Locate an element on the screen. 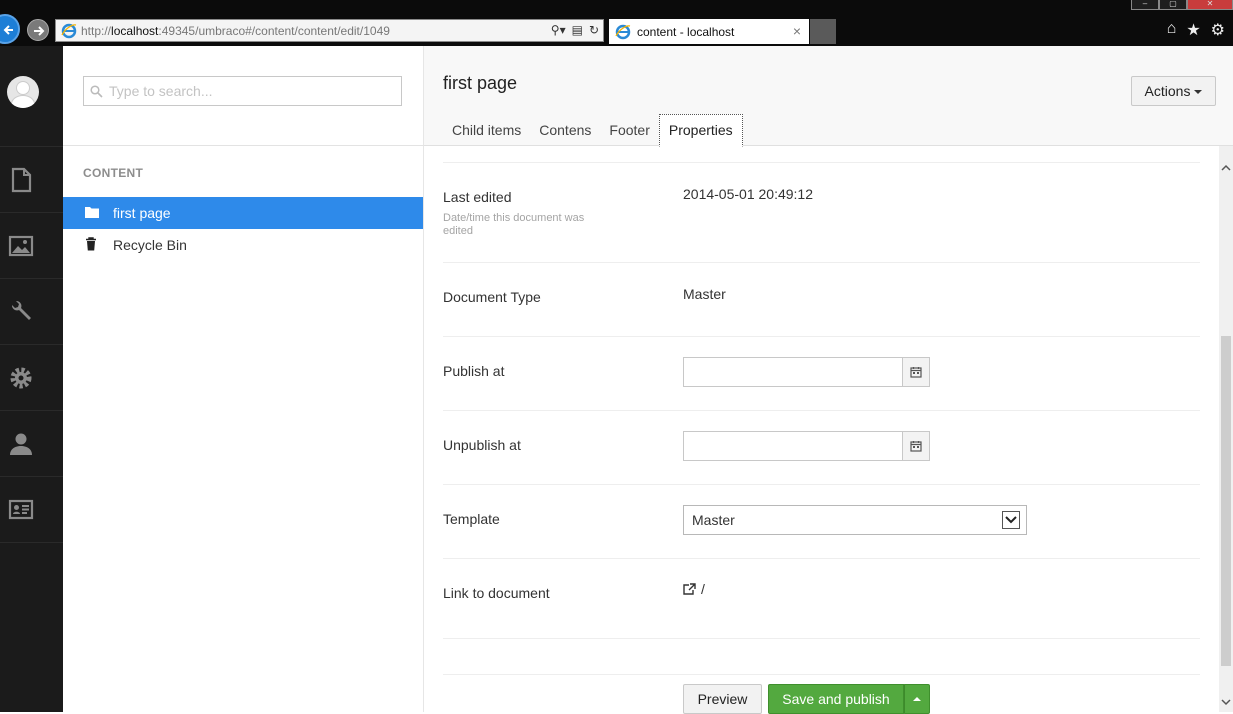  browser-forward-button is located at coordinates (38, 30).